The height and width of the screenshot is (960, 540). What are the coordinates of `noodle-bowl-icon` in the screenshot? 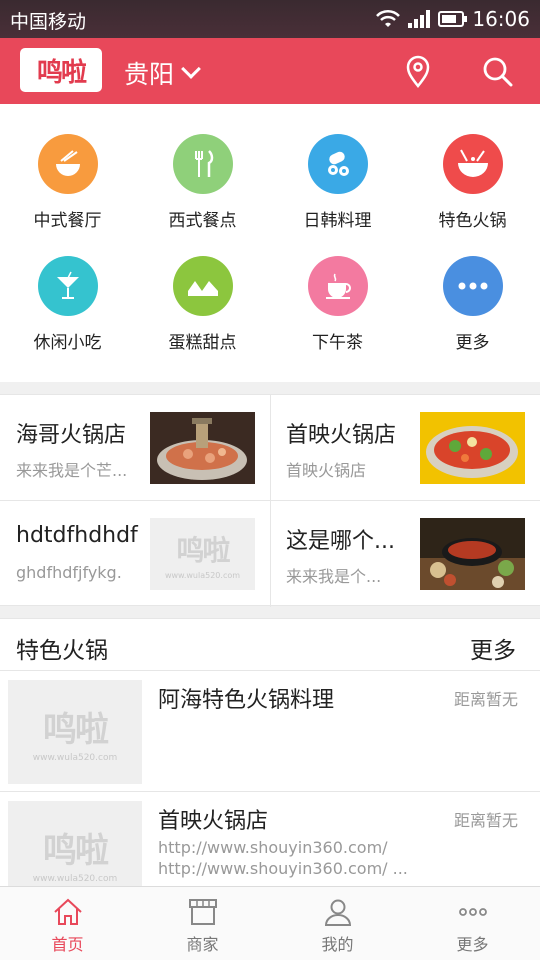 It's located at (67, 164).